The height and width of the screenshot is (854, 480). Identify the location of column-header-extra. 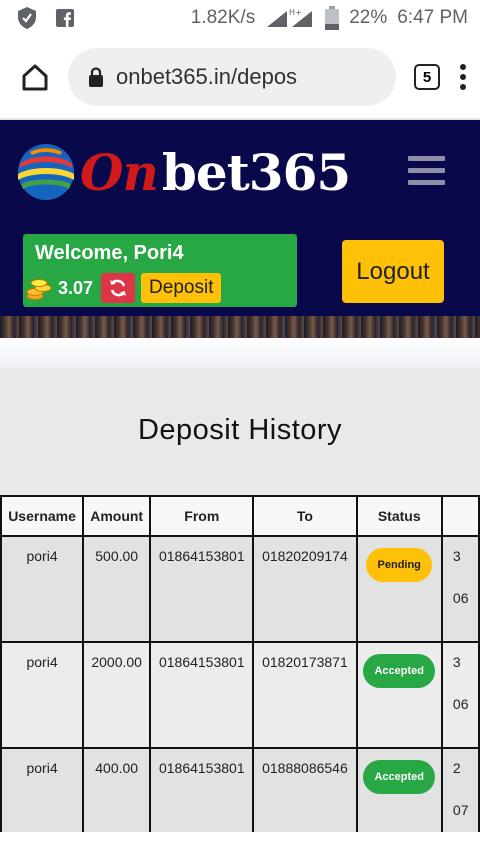
(460, 516).